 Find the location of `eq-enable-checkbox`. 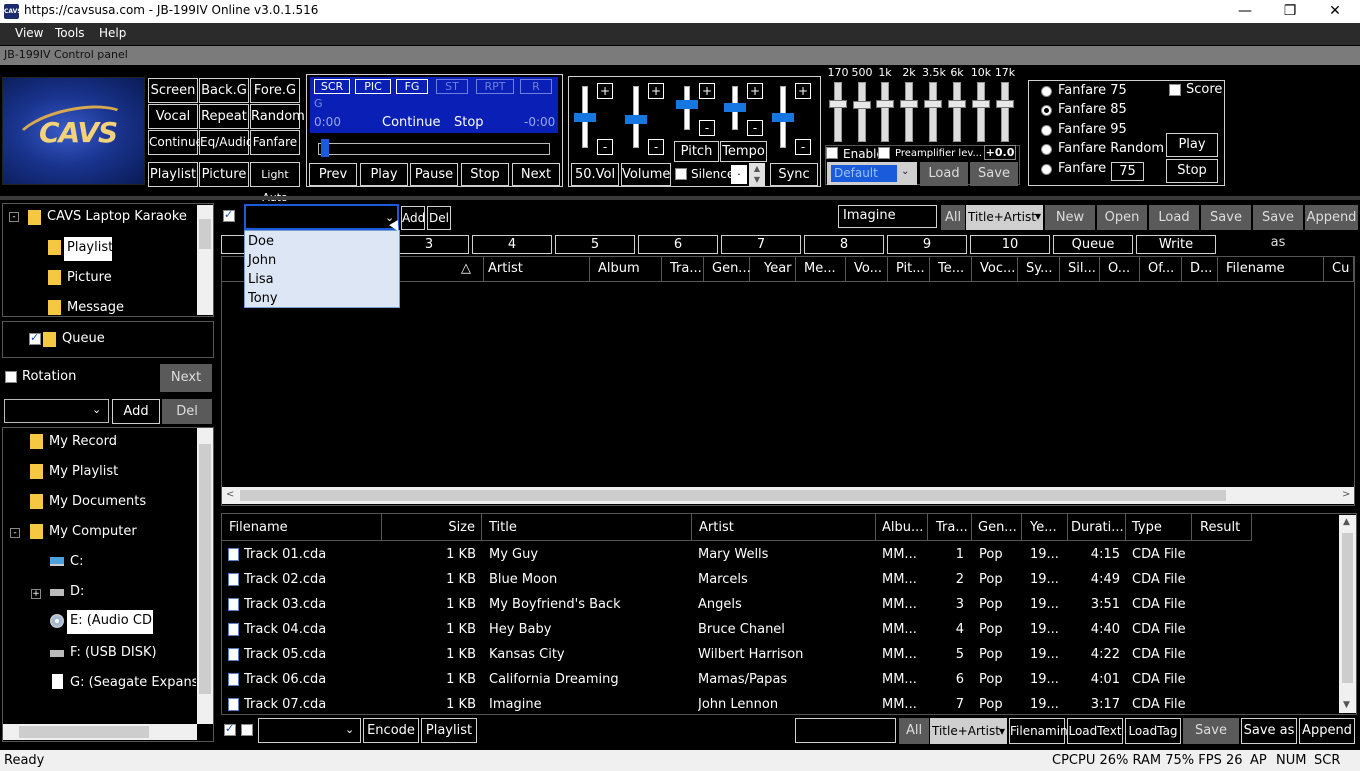

eq-enable-checkbox is located at coordinates (832, 153).